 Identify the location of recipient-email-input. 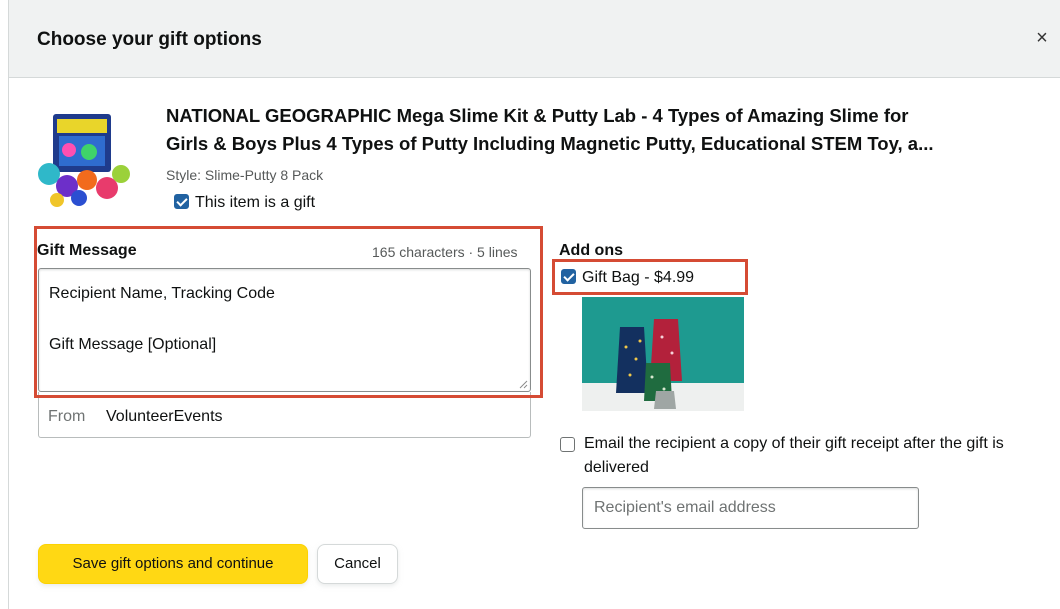
(750, 508).